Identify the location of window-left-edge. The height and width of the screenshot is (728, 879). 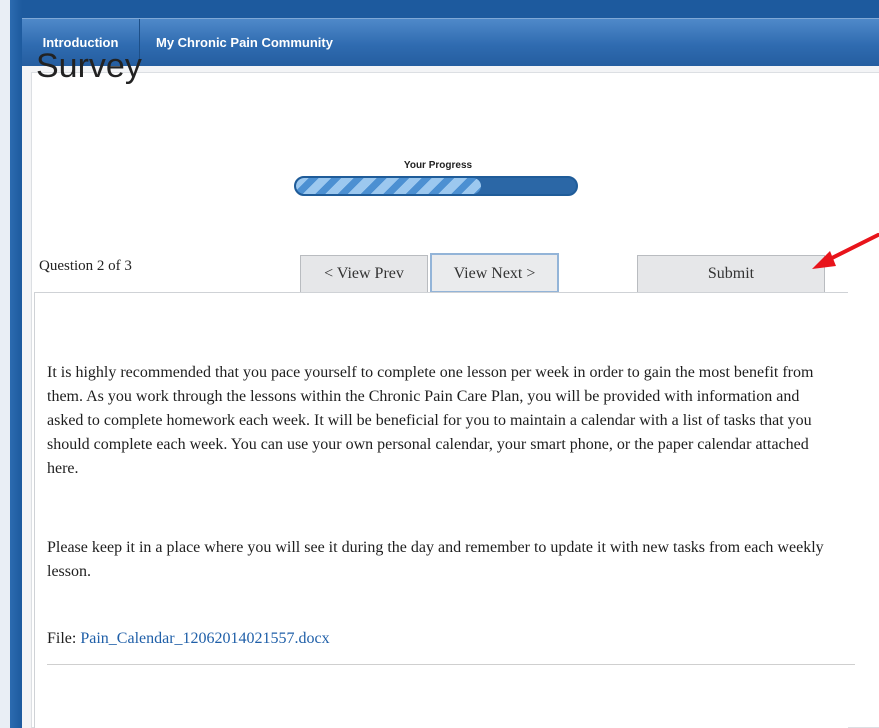
(11, 364).